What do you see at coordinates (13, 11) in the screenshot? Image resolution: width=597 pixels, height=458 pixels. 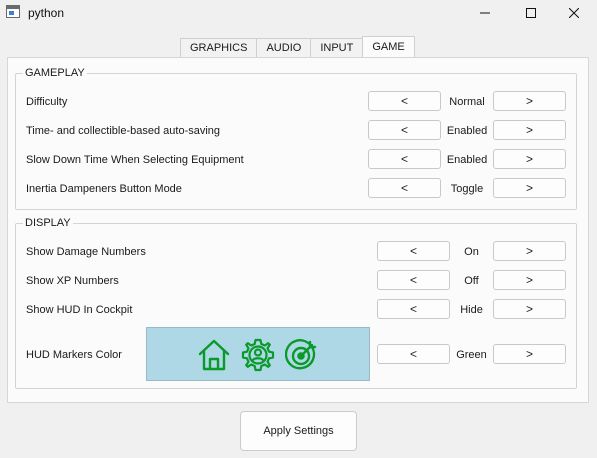 I see `app-window-icon` at bounding box center [13, 11].